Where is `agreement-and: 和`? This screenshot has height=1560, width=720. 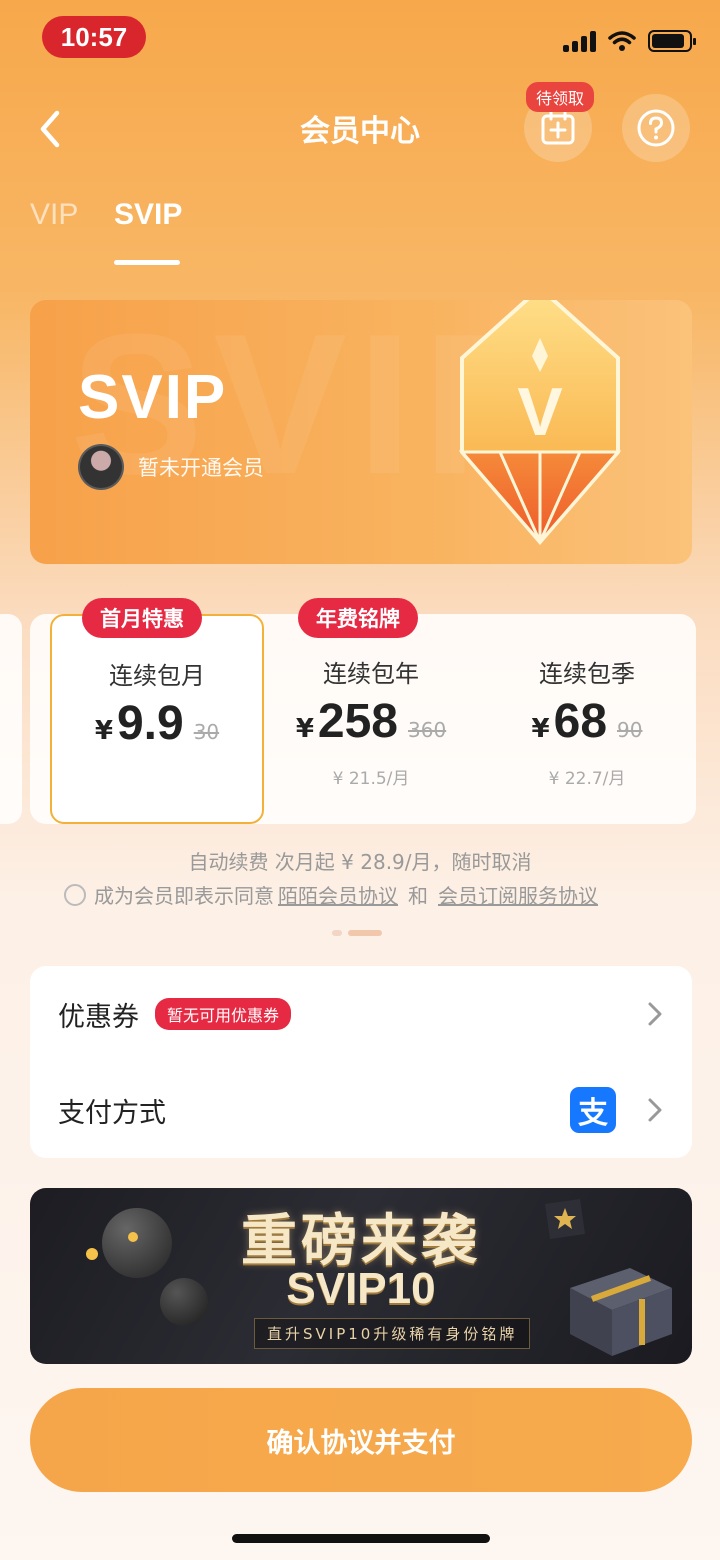
agreement-and: 和 is located at coordinates (418, 896).